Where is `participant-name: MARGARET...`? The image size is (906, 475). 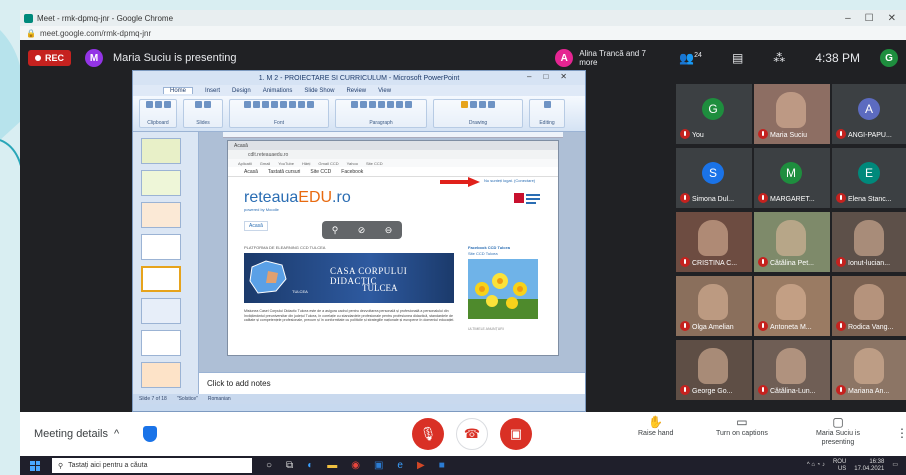 participant-name: MARGARET... is located at coordinates (792, 199).